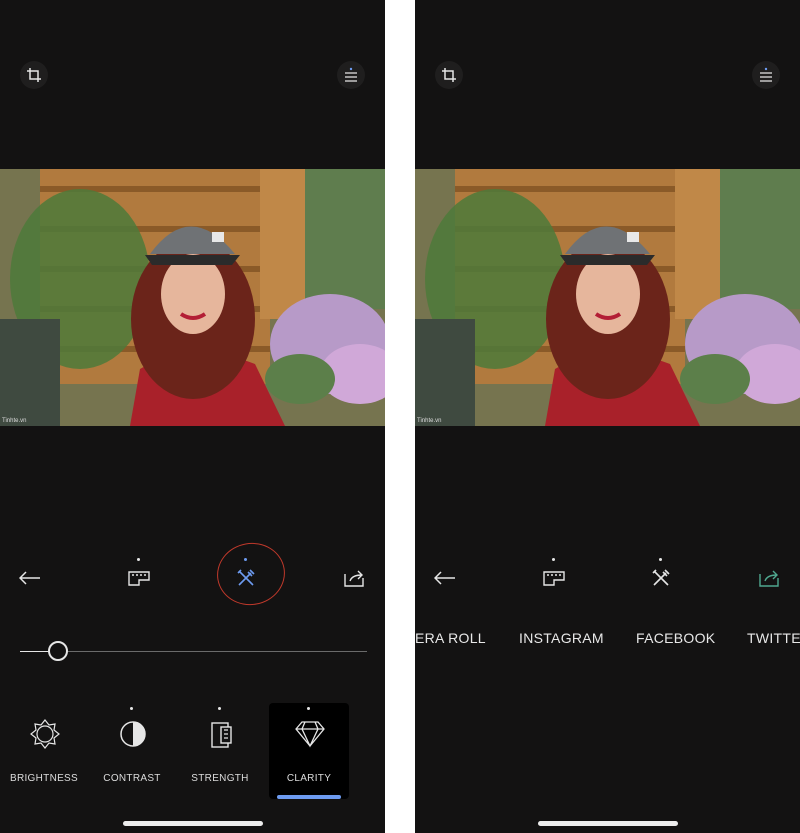  I want to click on half-circle-icon, so click(133, 734).